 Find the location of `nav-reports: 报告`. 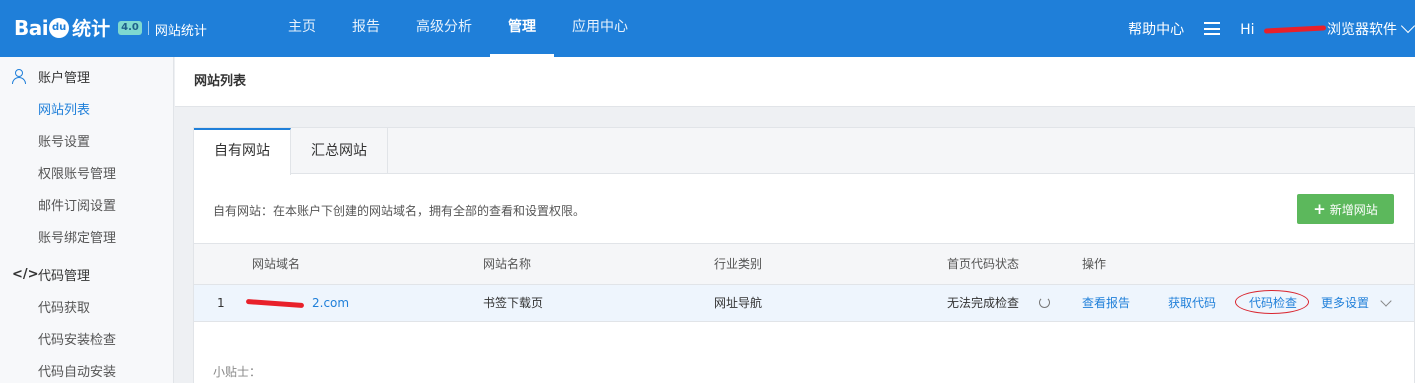

nav-reports: 报告 is located at coordinates (366, 28).